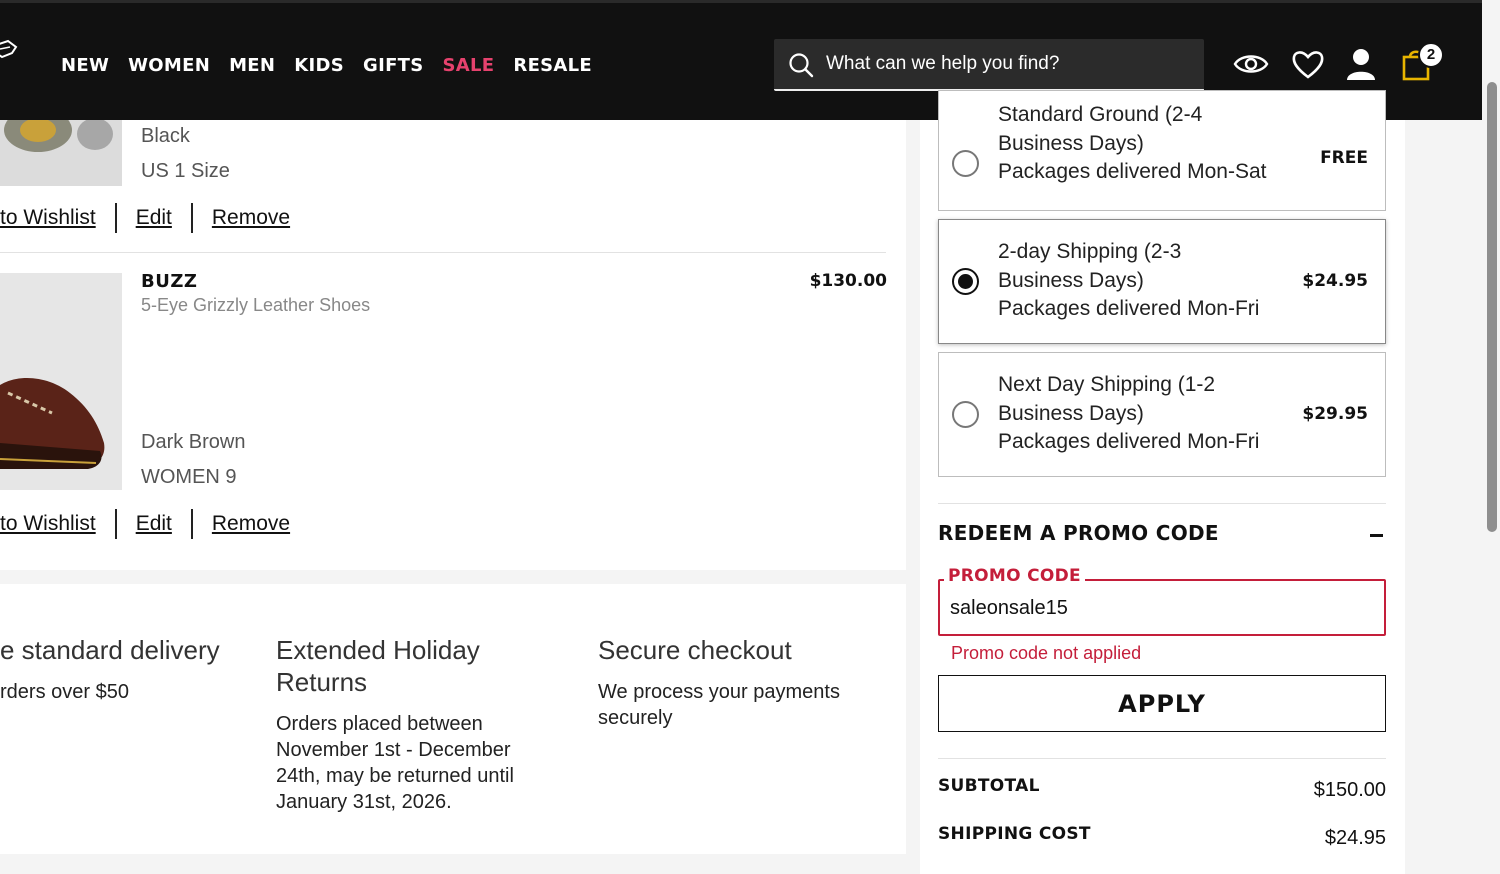  I want to click on item2-description: 5-Eye Grizzly Leather Shoes, so click(256, 305).